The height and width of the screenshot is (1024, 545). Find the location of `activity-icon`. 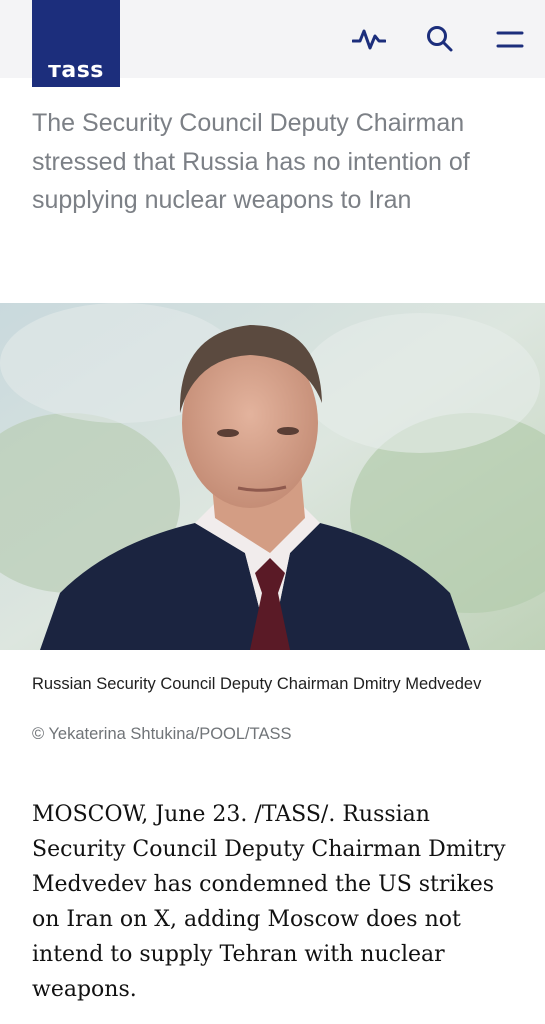

activity-icon is located at coordinates (369, 39).